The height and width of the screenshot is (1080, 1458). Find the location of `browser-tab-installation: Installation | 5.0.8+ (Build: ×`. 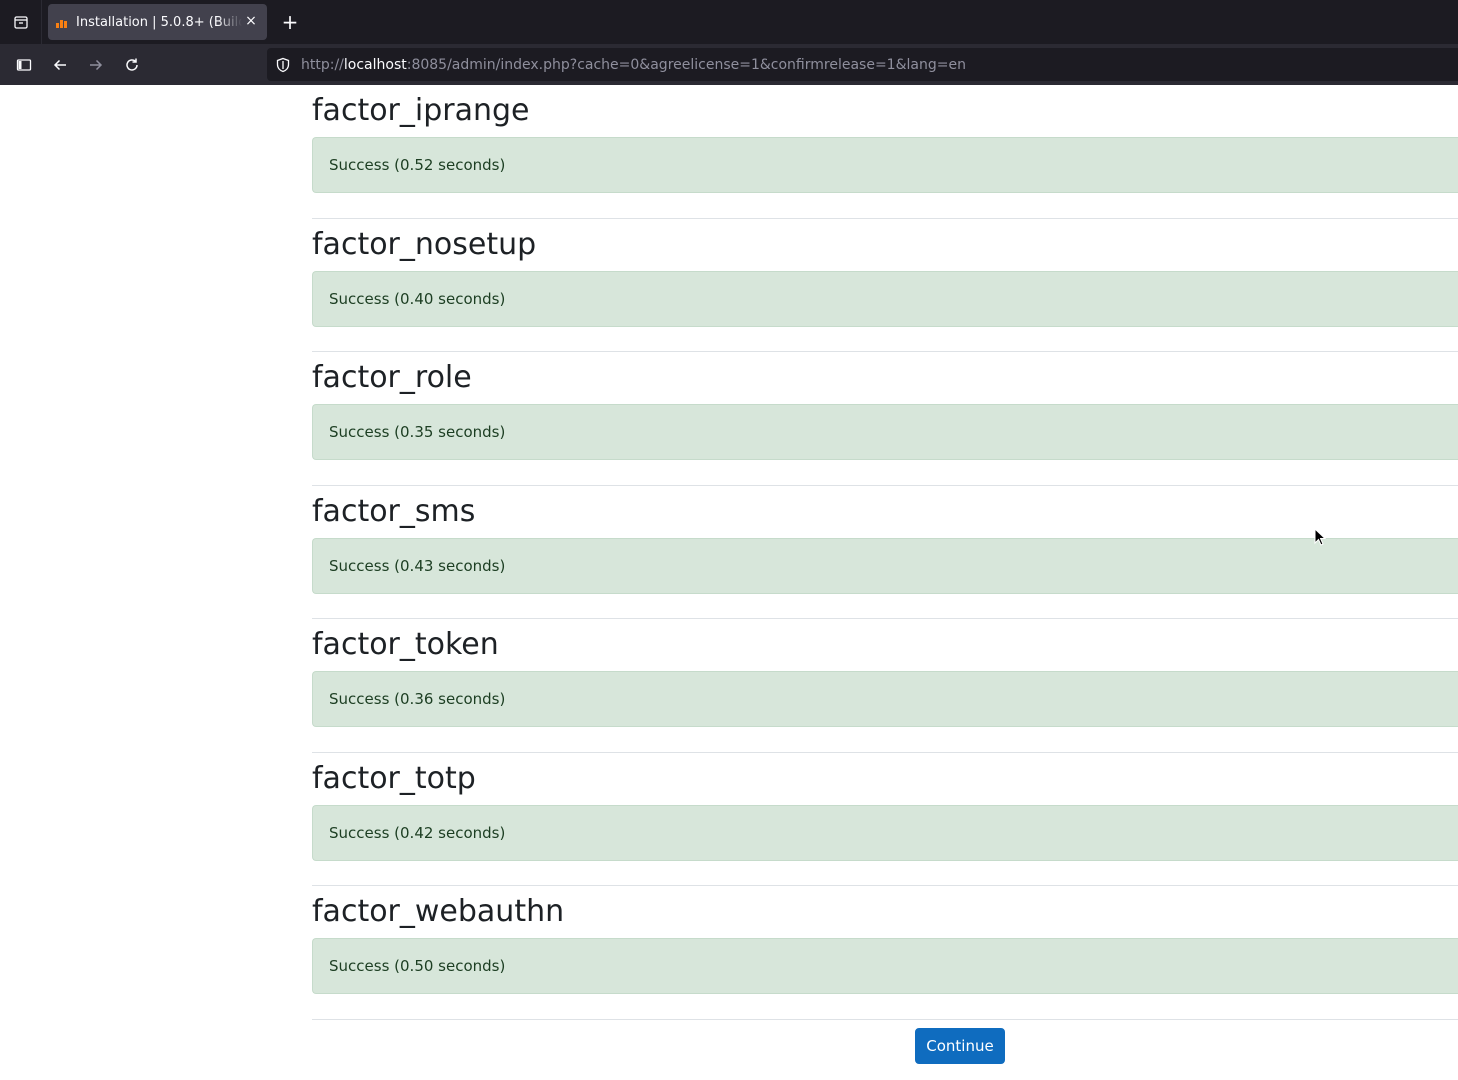

browser-tab-installation: Installation | 5.0.8+ (Build: × is located at coordinates (157, 22).